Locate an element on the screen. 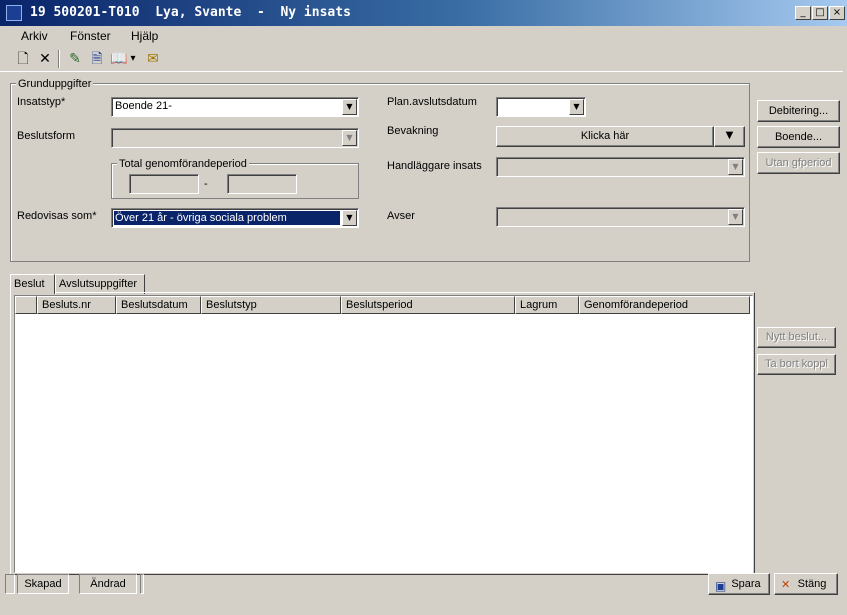  book-dropdown-icon: ▾ is located at coordinates (133, 59).